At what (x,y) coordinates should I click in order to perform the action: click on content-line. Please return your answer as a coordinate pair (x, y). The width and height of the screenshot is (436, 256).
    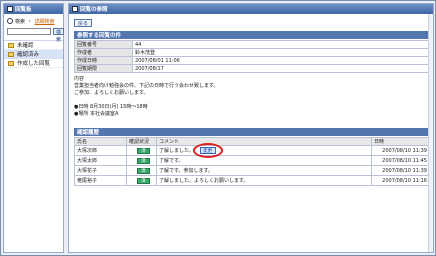
    Looking at the image, I should click on (252, 100).